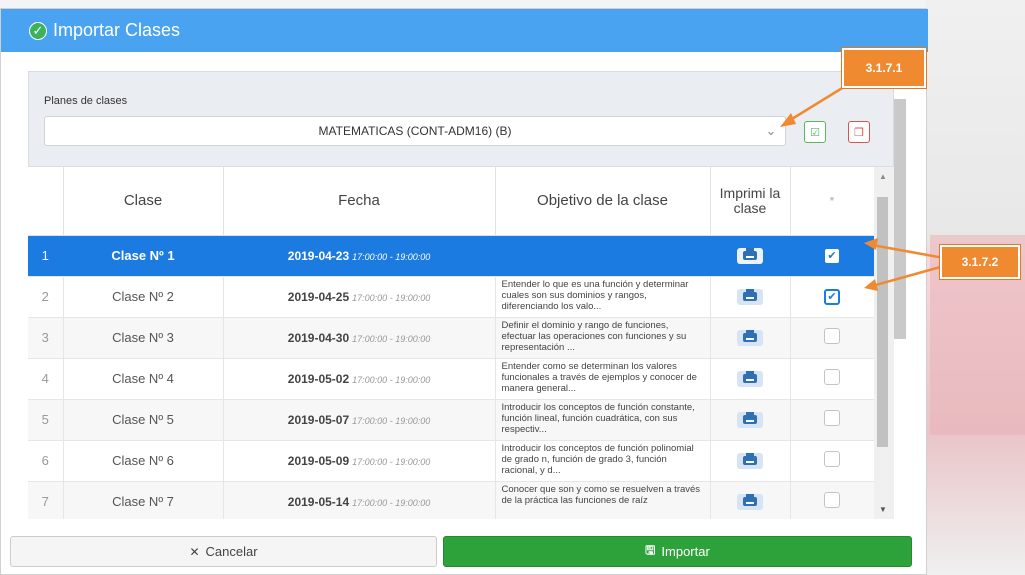  Describe the element at coordinates (143, 379) in the screenshot. I see `row-clase: Clase Nº 4` at that location.